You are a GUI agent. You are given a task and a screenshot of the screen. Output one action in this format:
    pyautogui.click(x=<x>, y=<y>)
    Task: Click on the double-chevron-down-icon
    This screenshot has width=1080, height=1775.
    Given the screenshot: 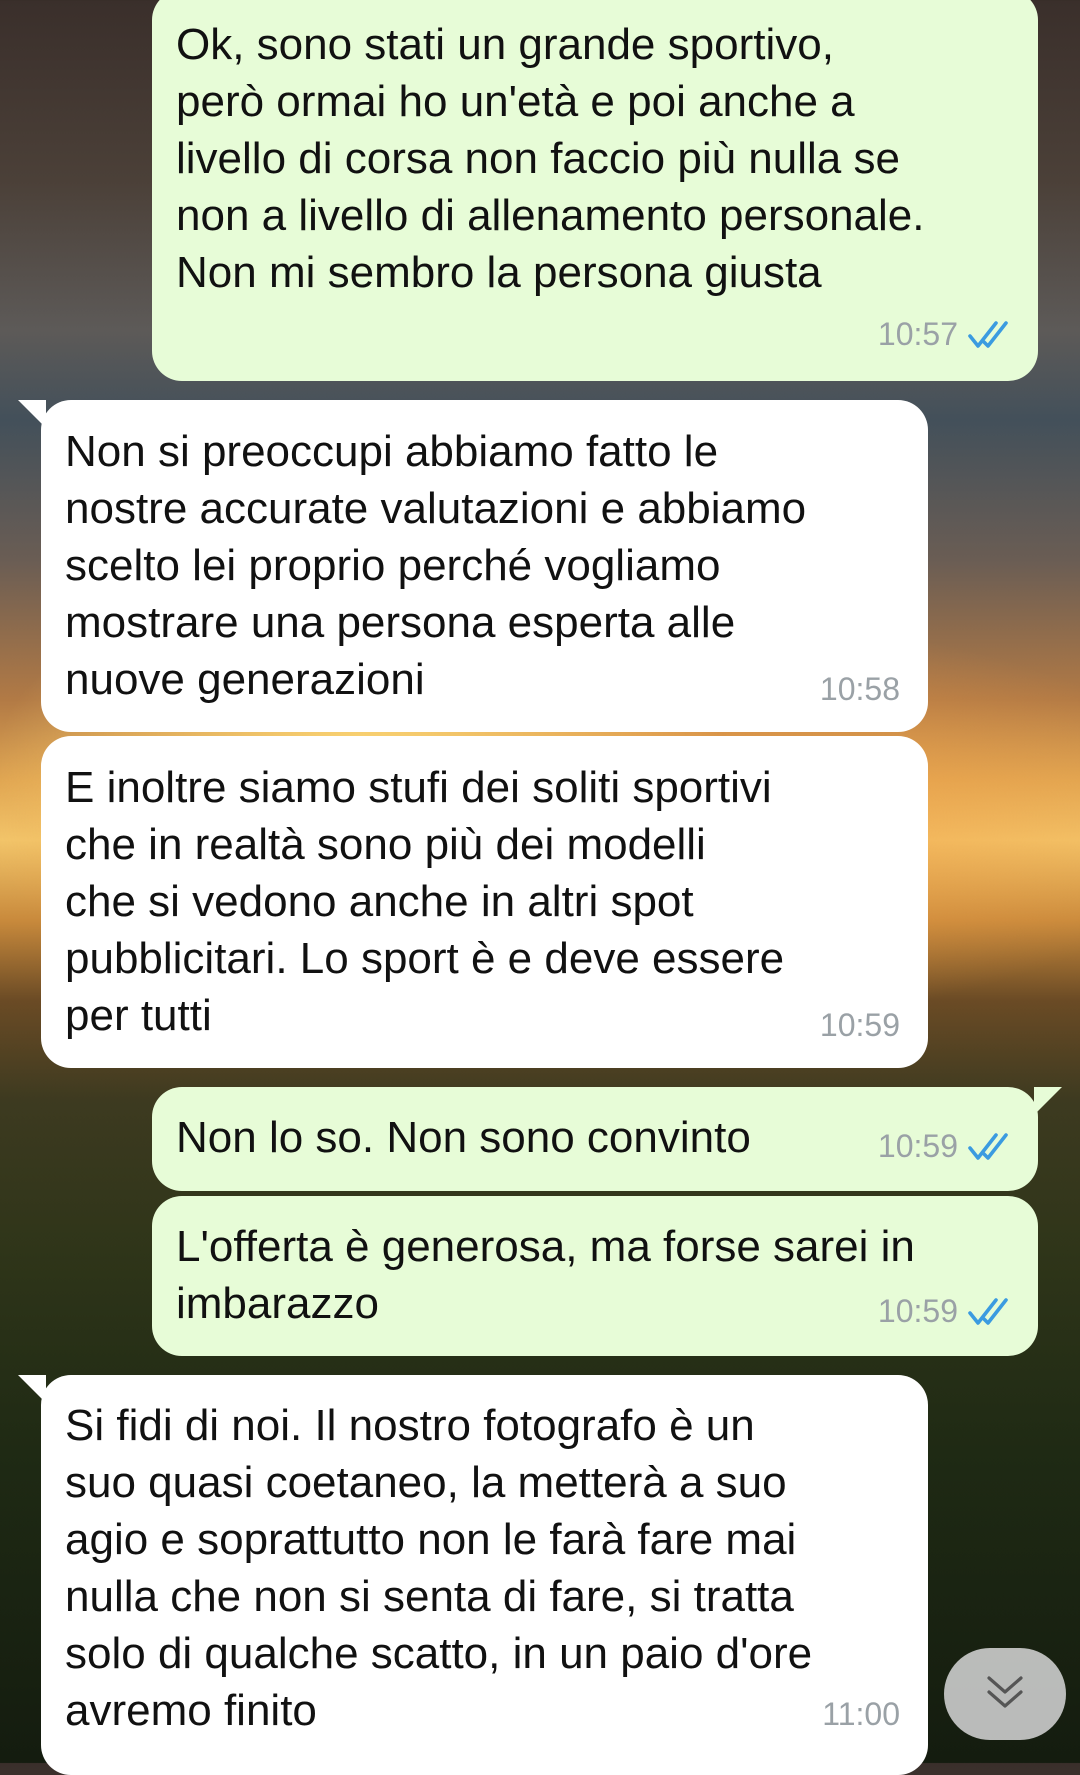 What is the action you would take?
    pyautogui.click(x=1005, y=1694)
    